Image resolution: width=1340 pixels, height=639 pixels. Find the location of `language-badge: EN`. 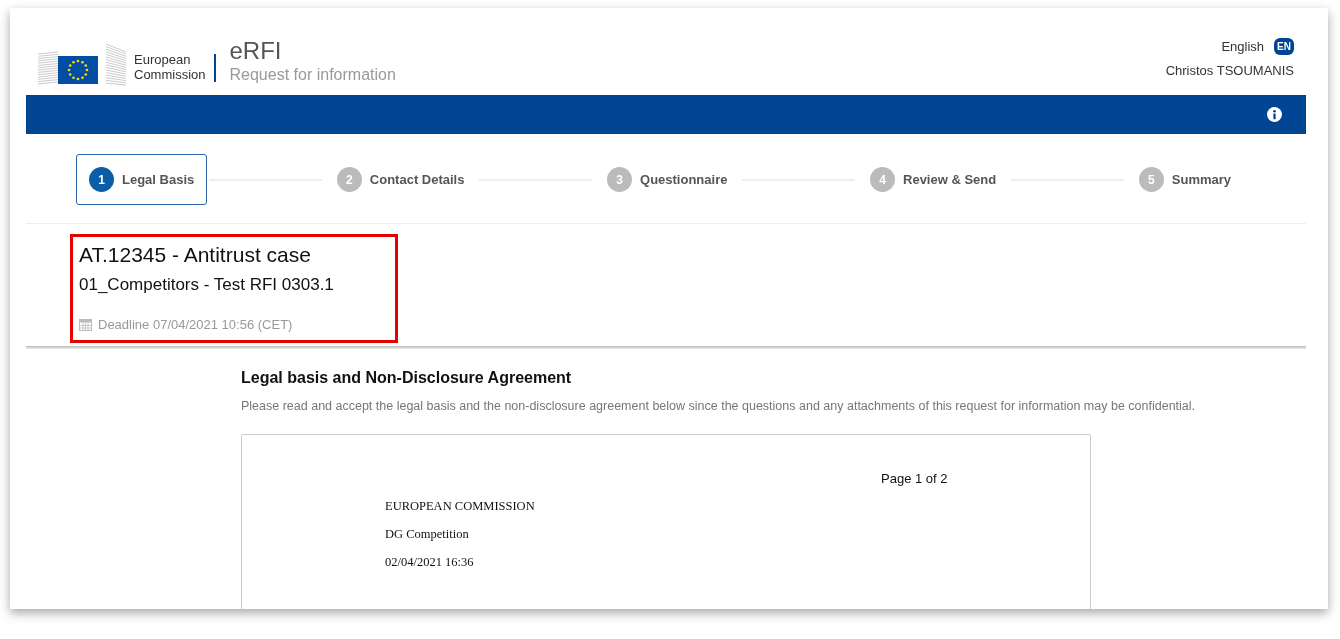

language-badge: EN is located at coordinates (1284, 46).